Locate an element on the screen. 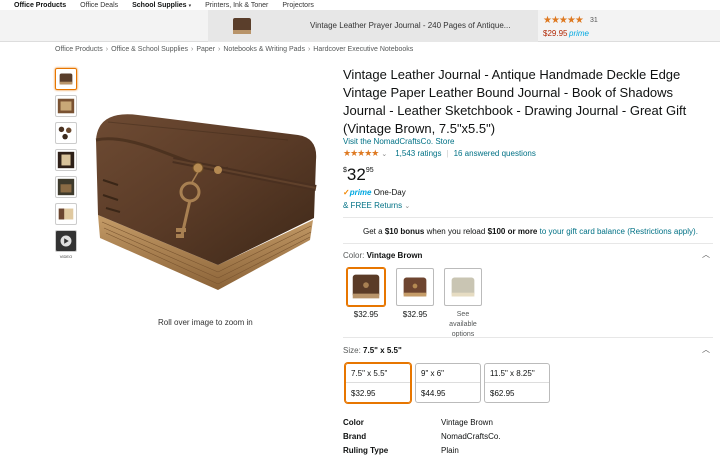  star-rating: ★★★★★ is located at coordinates (361, 153).